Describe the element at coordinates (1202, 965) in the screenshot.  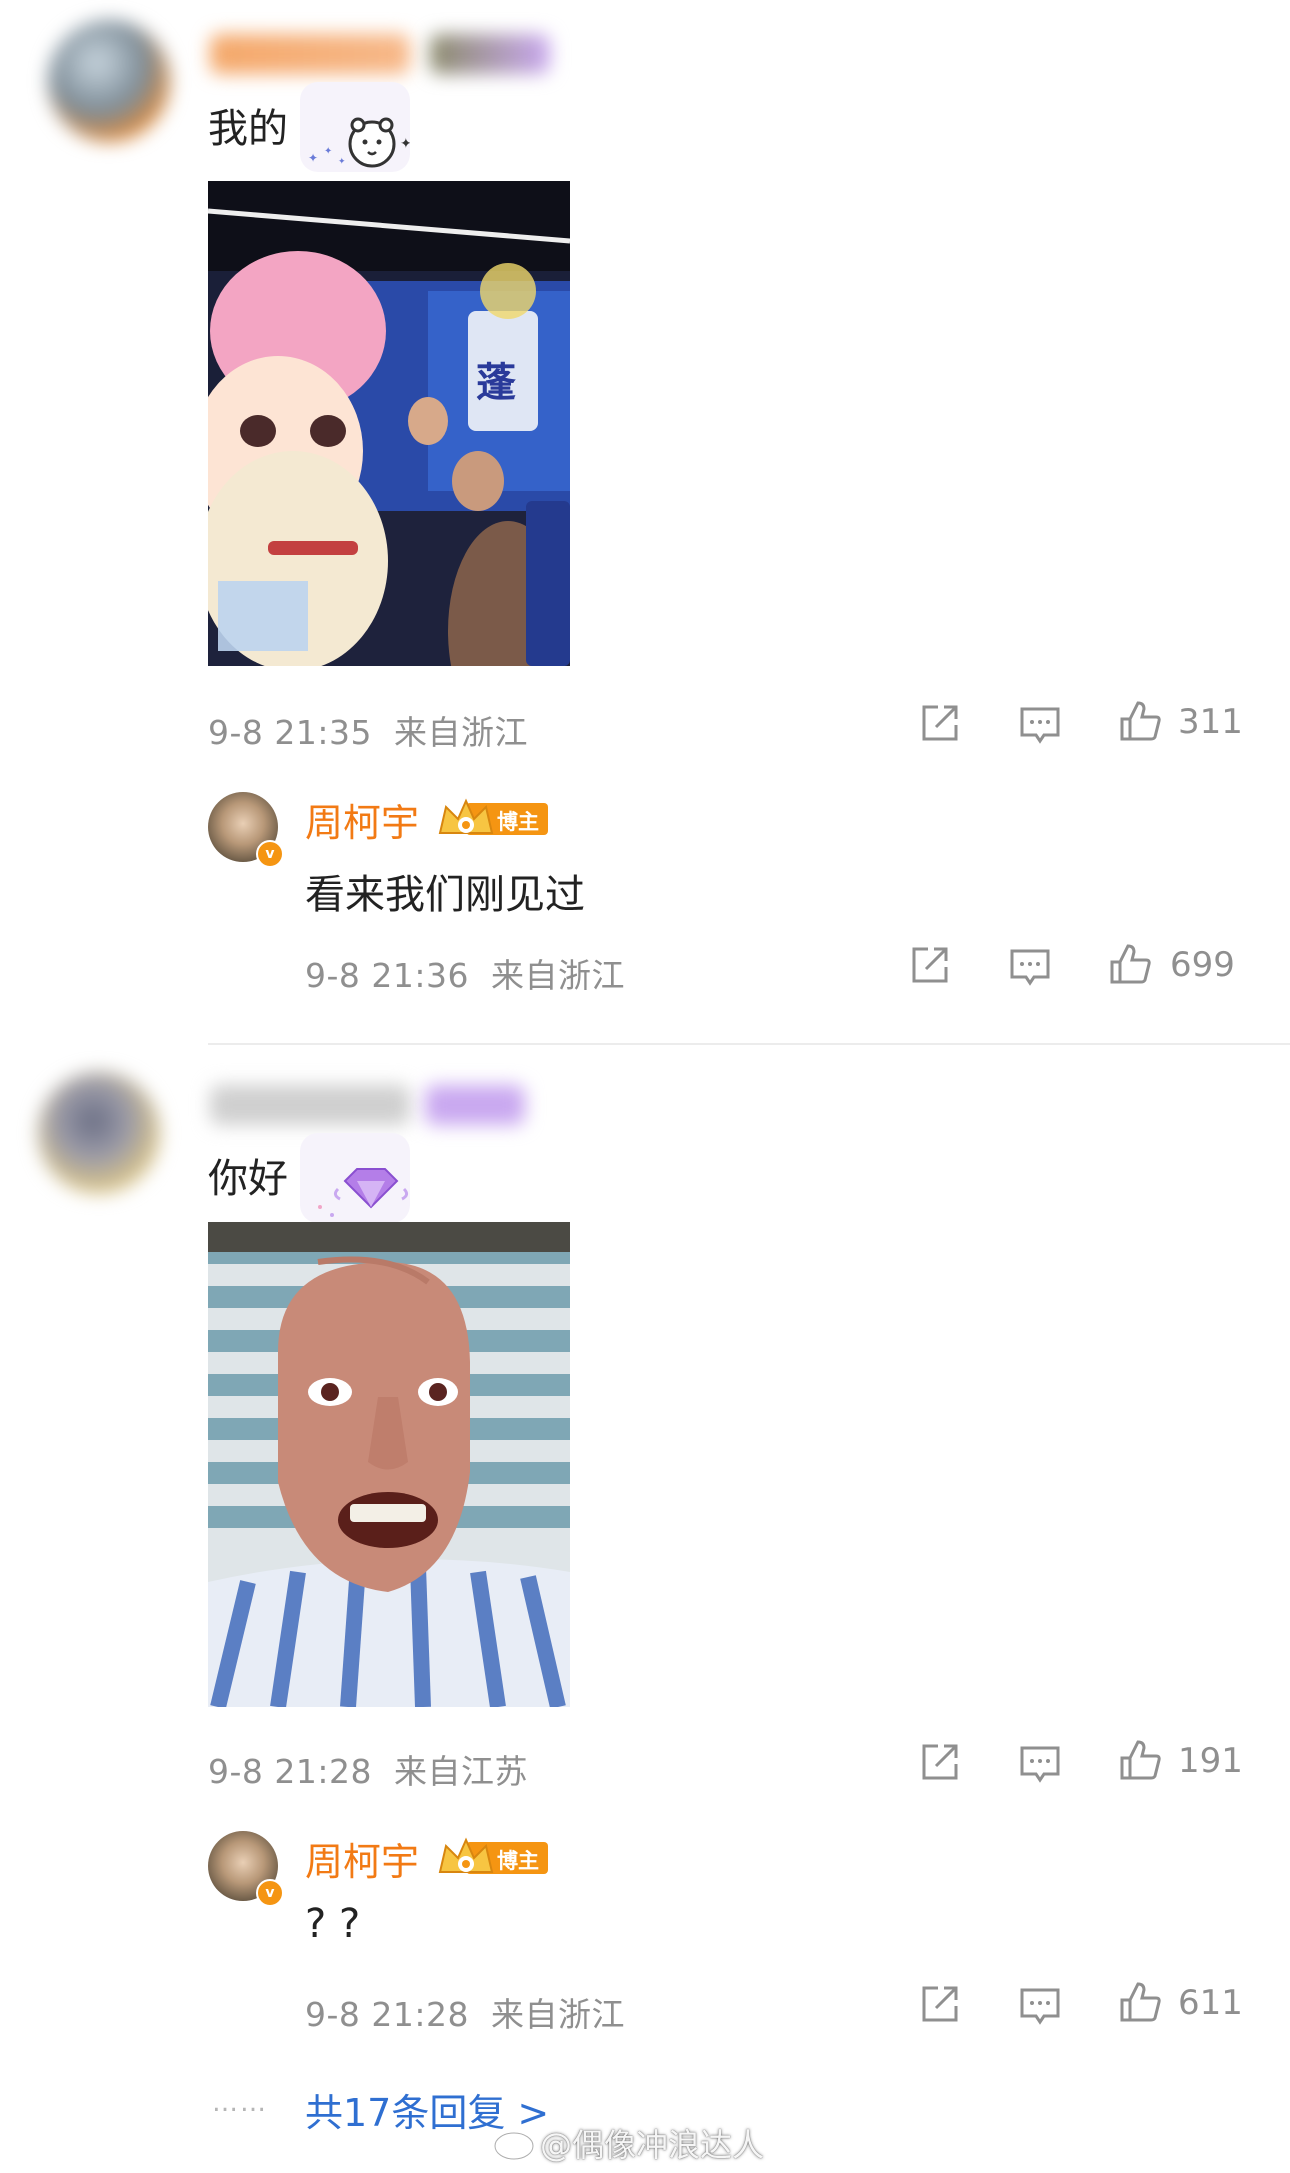
I see `like-count: 699` at that location.